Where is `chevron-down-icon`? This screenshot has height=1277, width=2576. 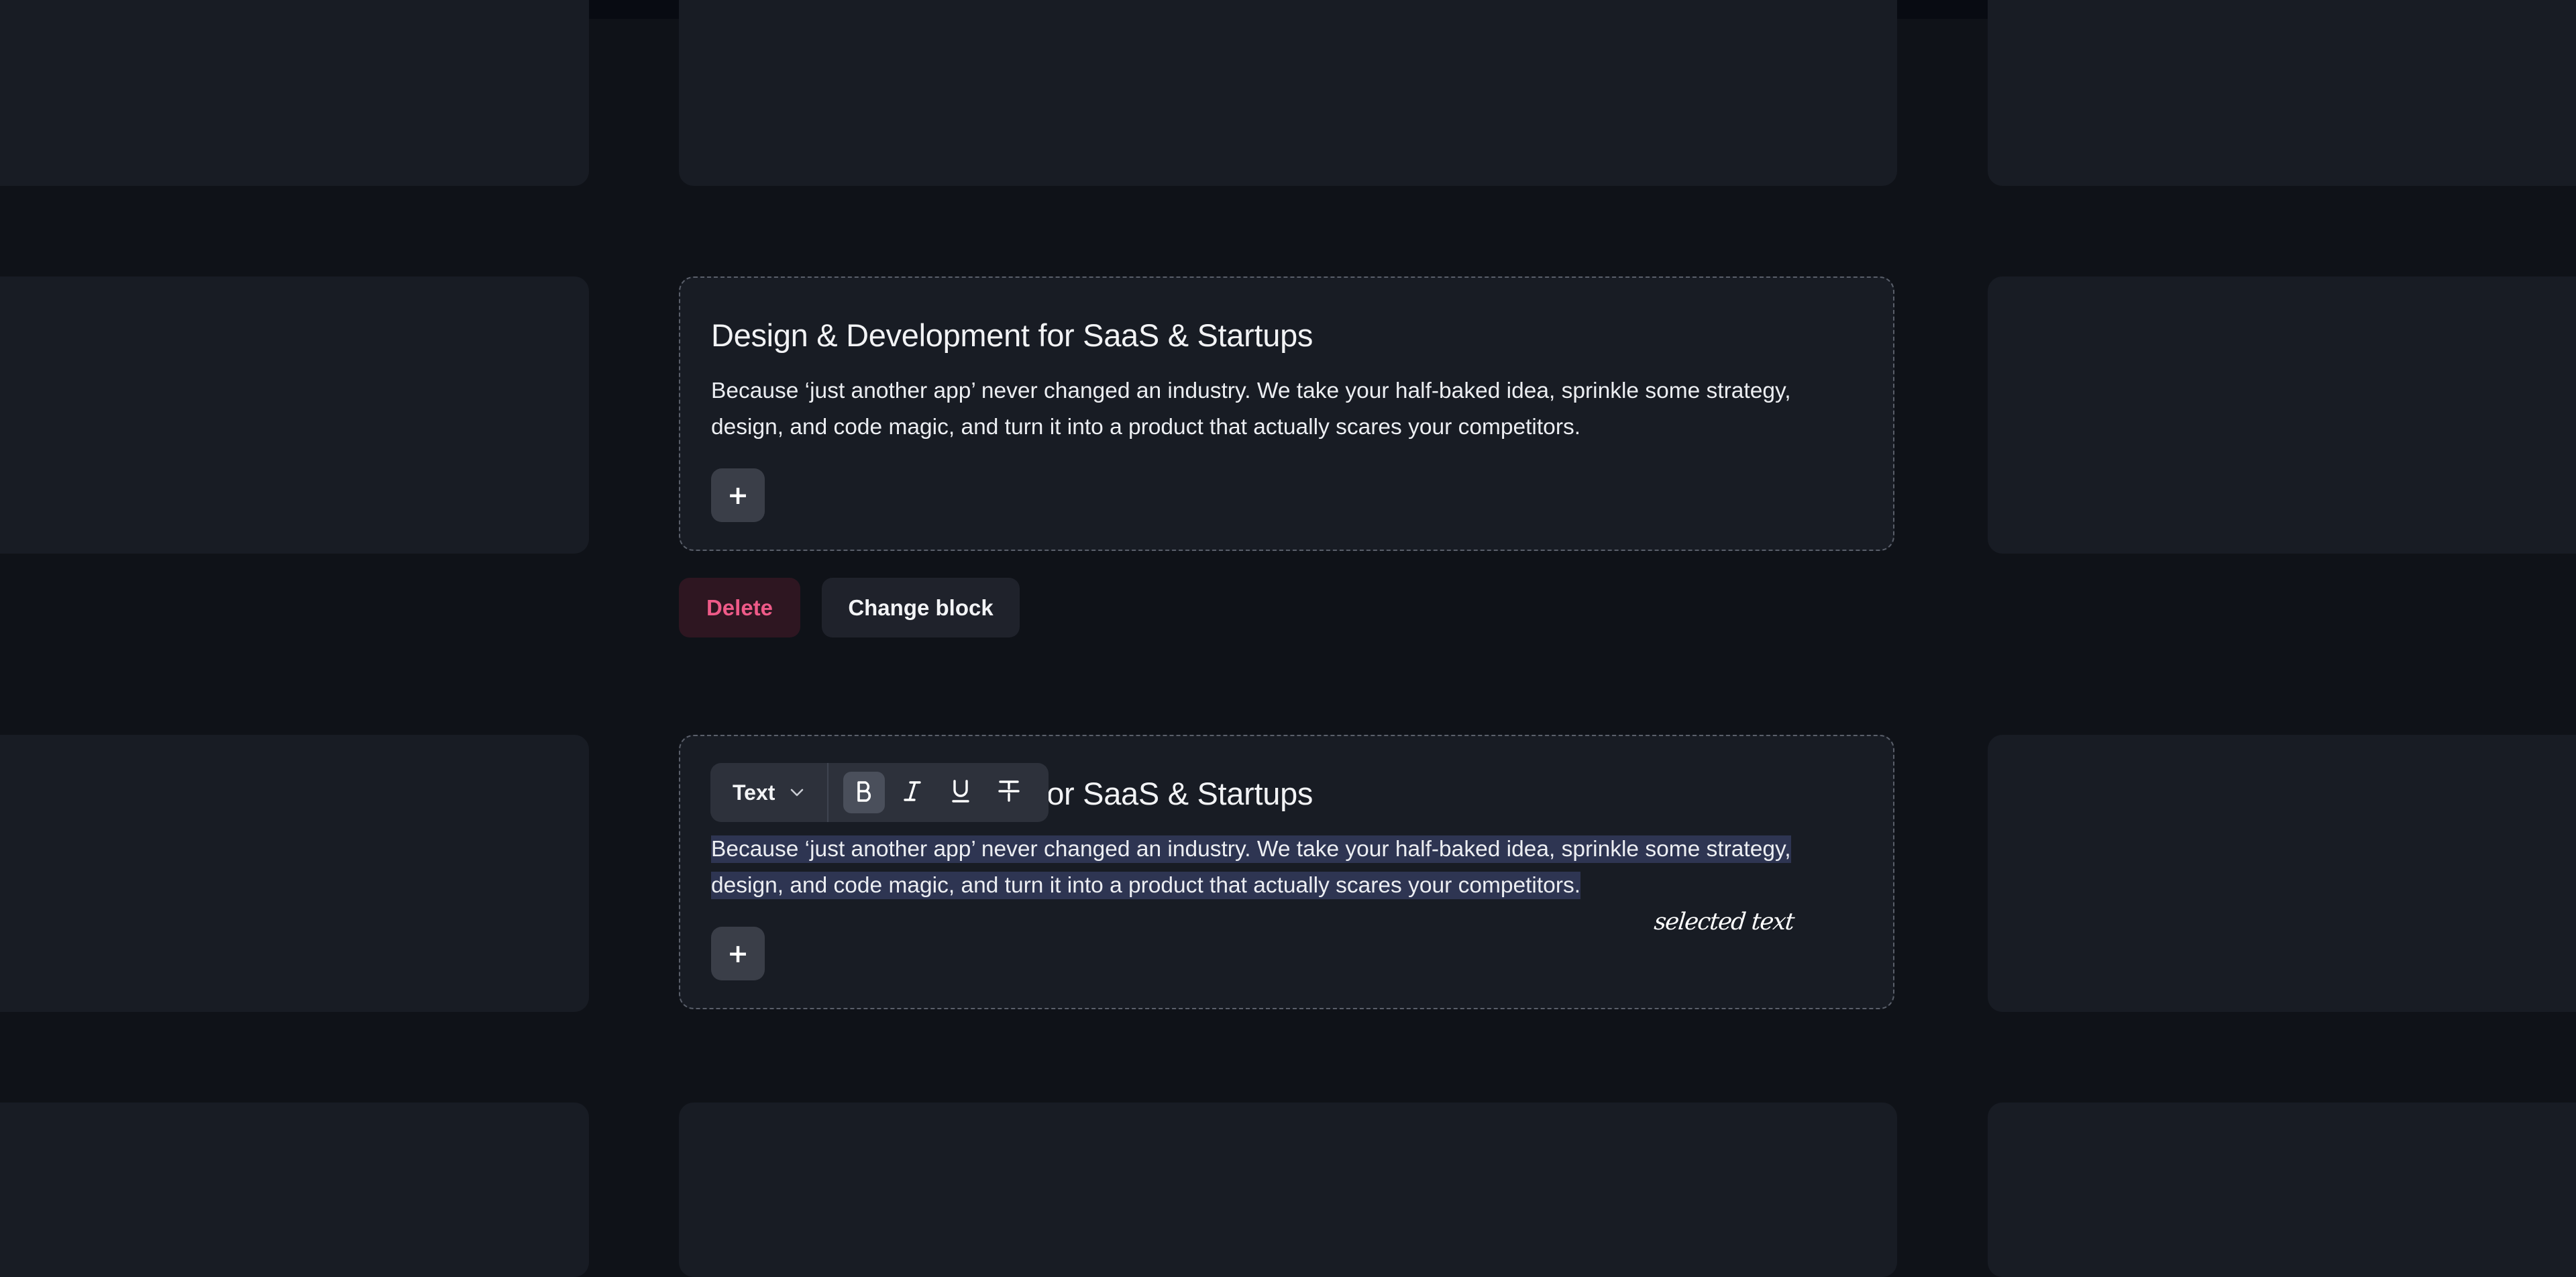
chevron-down-icon is located at coordinates (797, 792).